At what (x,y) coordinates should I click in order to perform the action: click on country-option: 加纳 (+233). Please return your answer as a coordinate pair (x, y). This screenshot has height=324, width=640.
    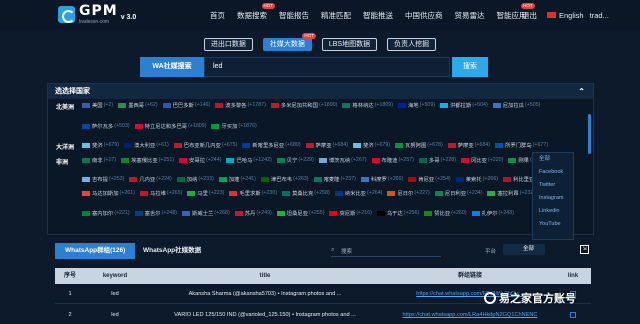
    Looking at the image, I should click on (195, 179).